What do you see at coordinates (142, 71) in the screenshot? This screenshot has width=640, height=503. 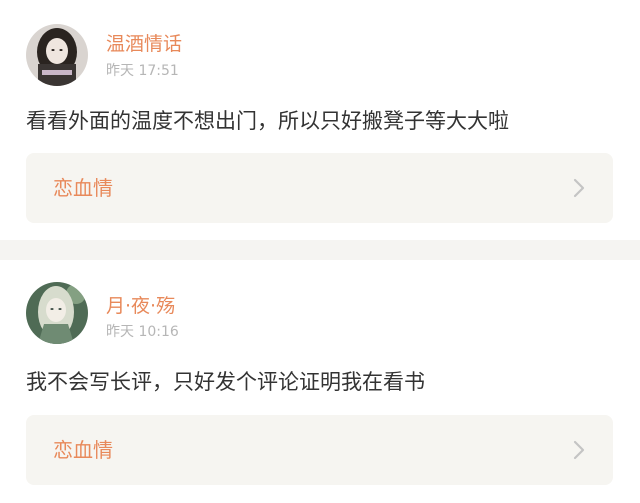 I see `timestamp: 昨天 17:51` at bounding box center [142, 71].